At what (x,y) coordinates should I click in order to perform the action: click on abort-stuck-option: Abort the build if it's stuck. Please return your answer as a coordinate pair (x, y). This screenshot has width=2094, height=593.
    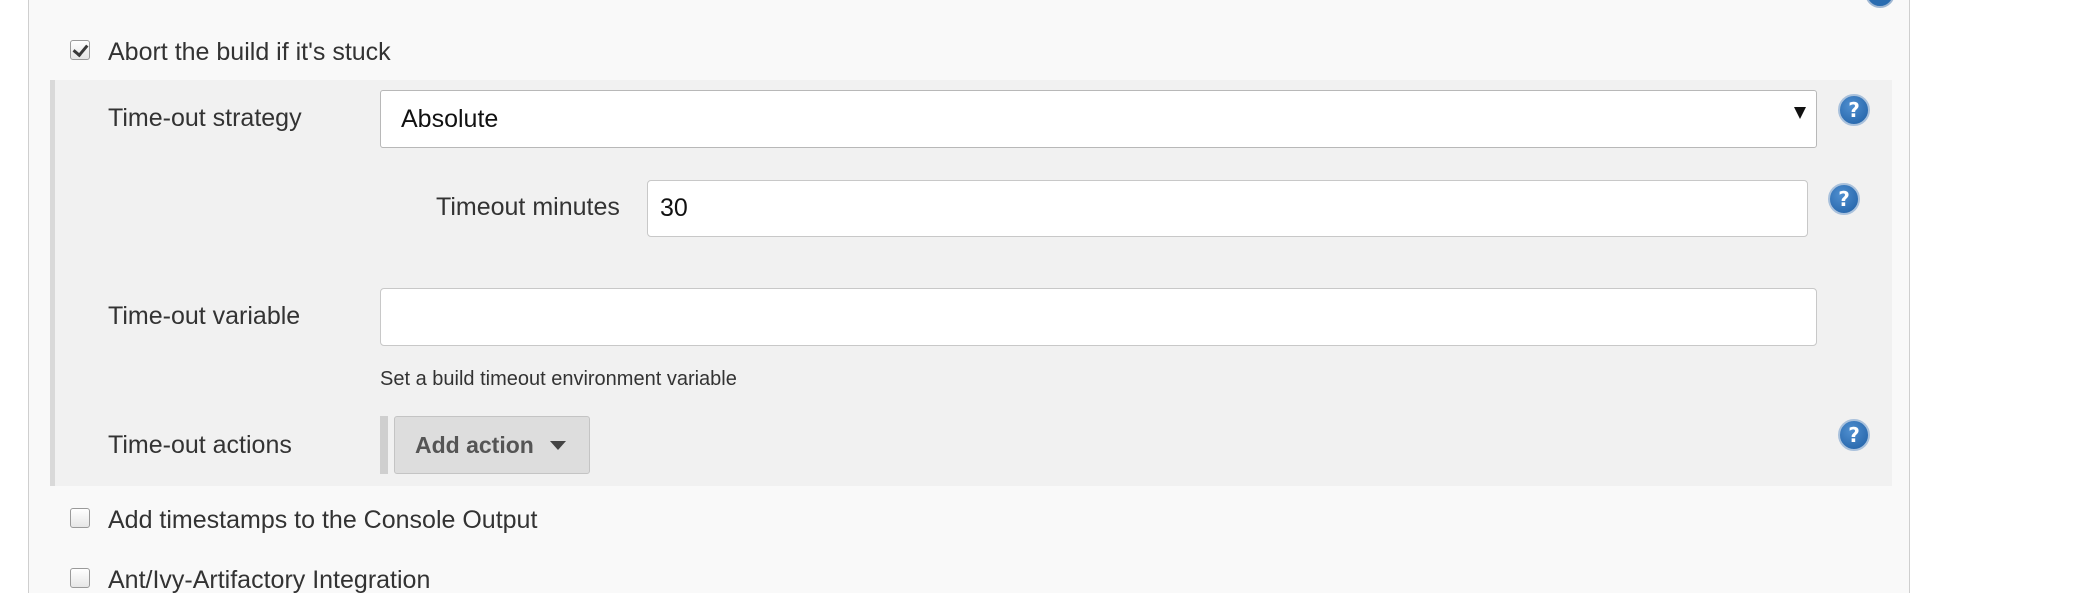
    Looking at the image, I should click on (230, 52).